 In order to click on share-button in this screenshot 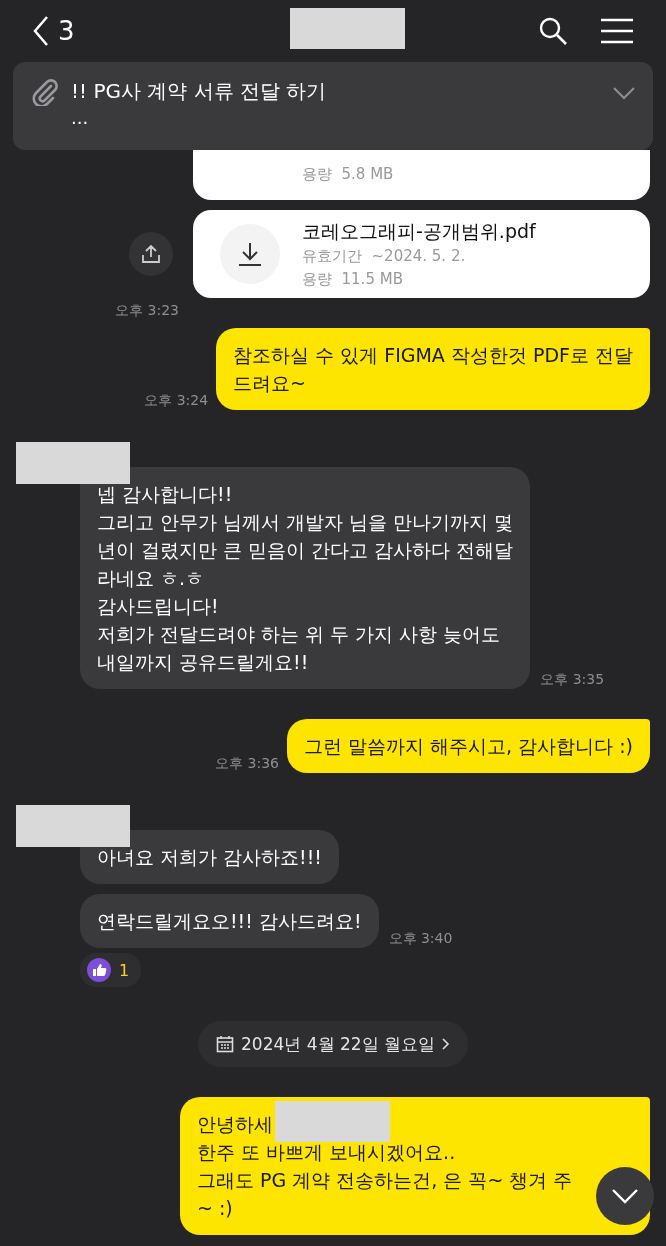, I will do `click(151, 254)`.